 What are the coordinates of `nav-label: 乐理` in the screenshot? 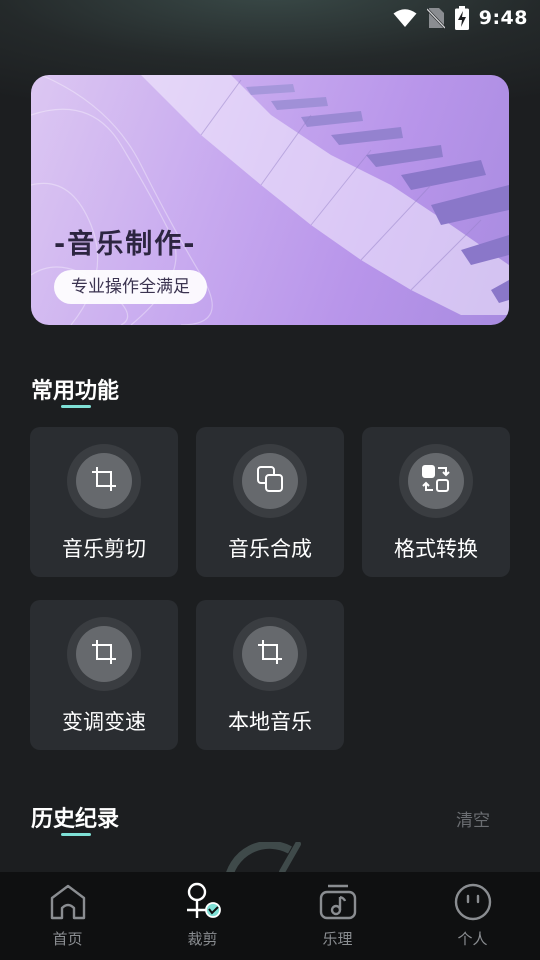 It's located at (337, 939).